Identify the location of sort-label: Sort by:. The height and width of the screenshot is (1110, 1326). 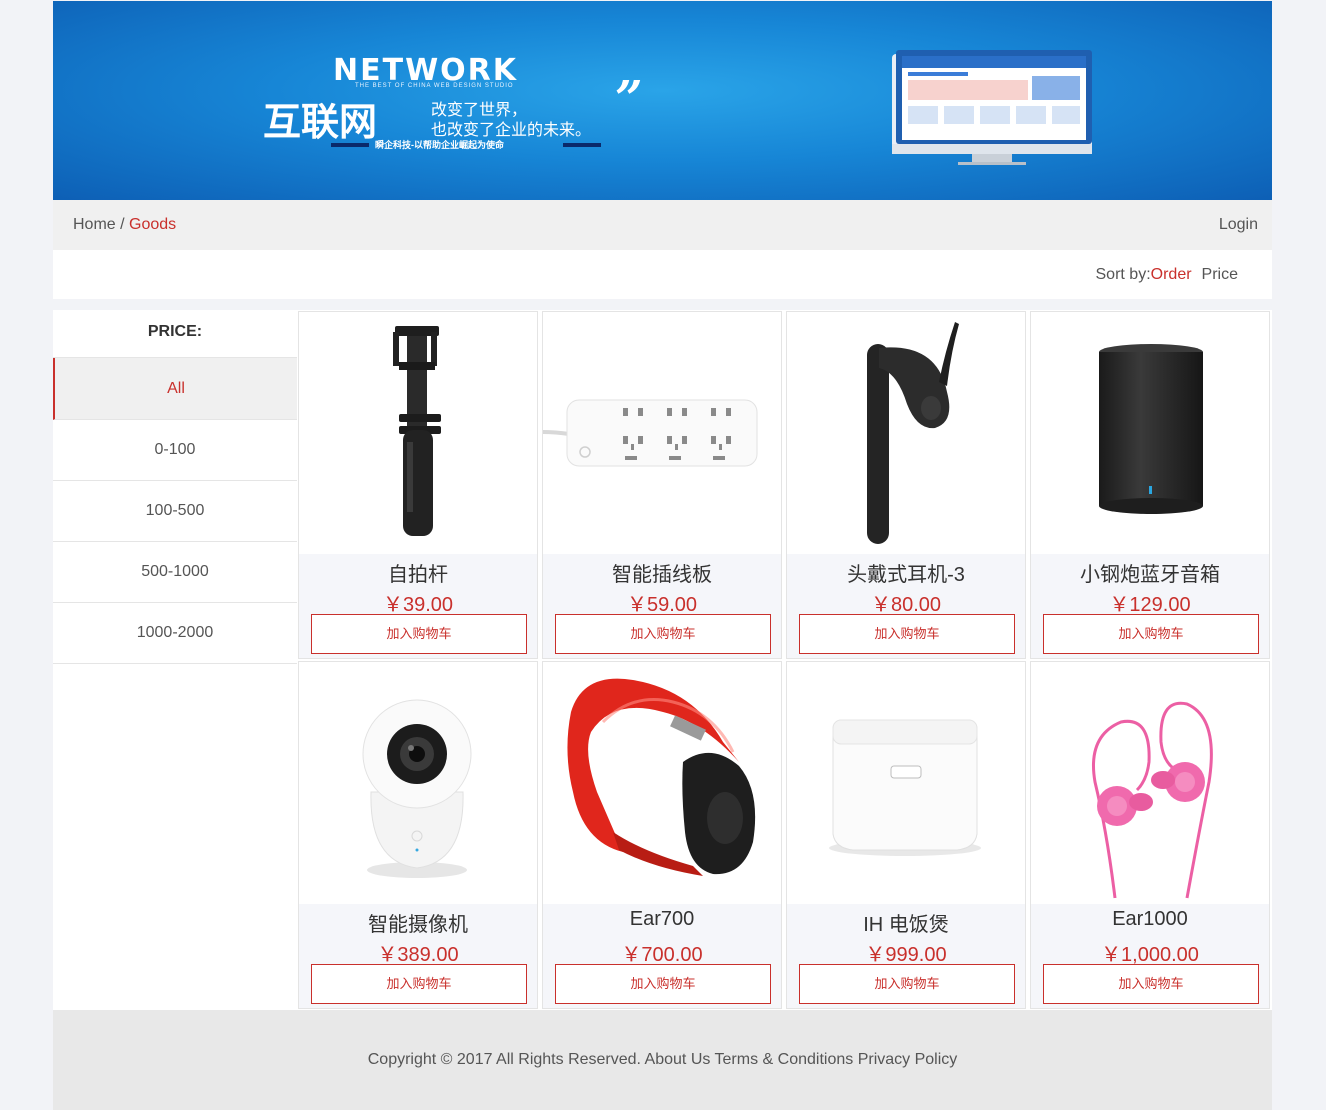
(1123, 274).